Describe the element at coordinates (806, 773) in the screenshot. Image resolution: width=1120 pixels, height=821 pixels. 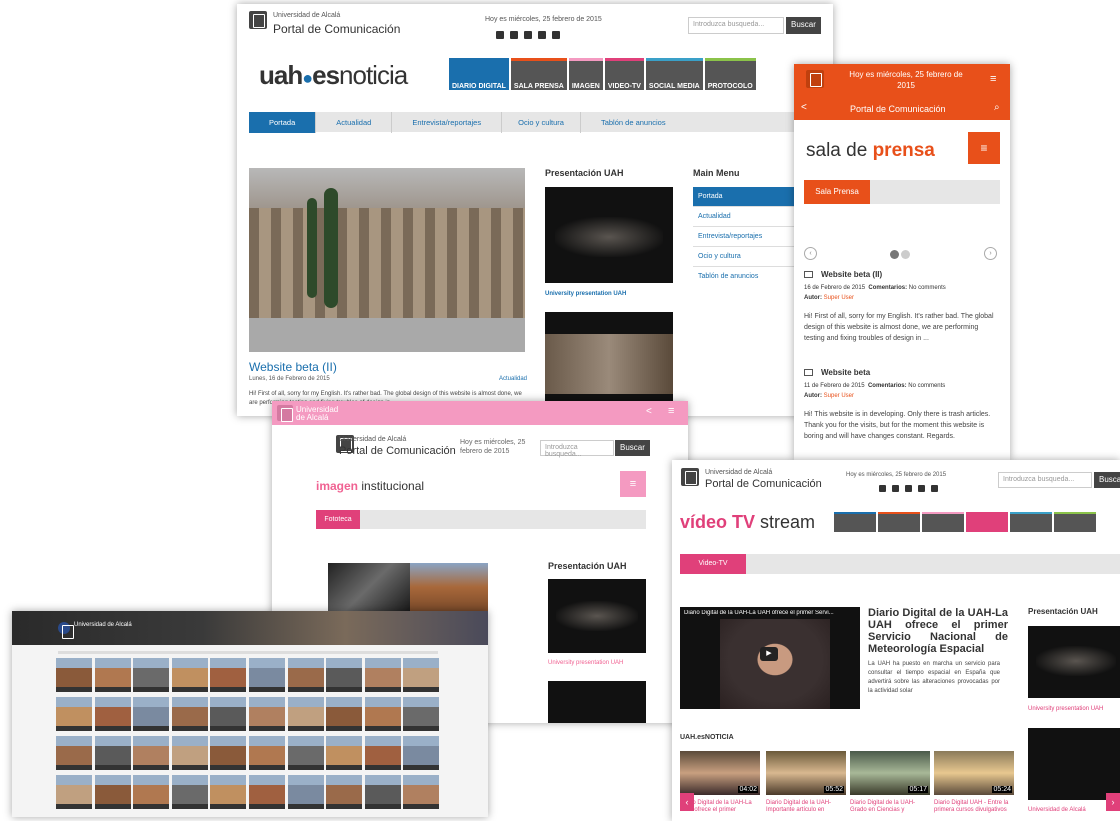
I see `video-thumb-2: 05:52` at that location.